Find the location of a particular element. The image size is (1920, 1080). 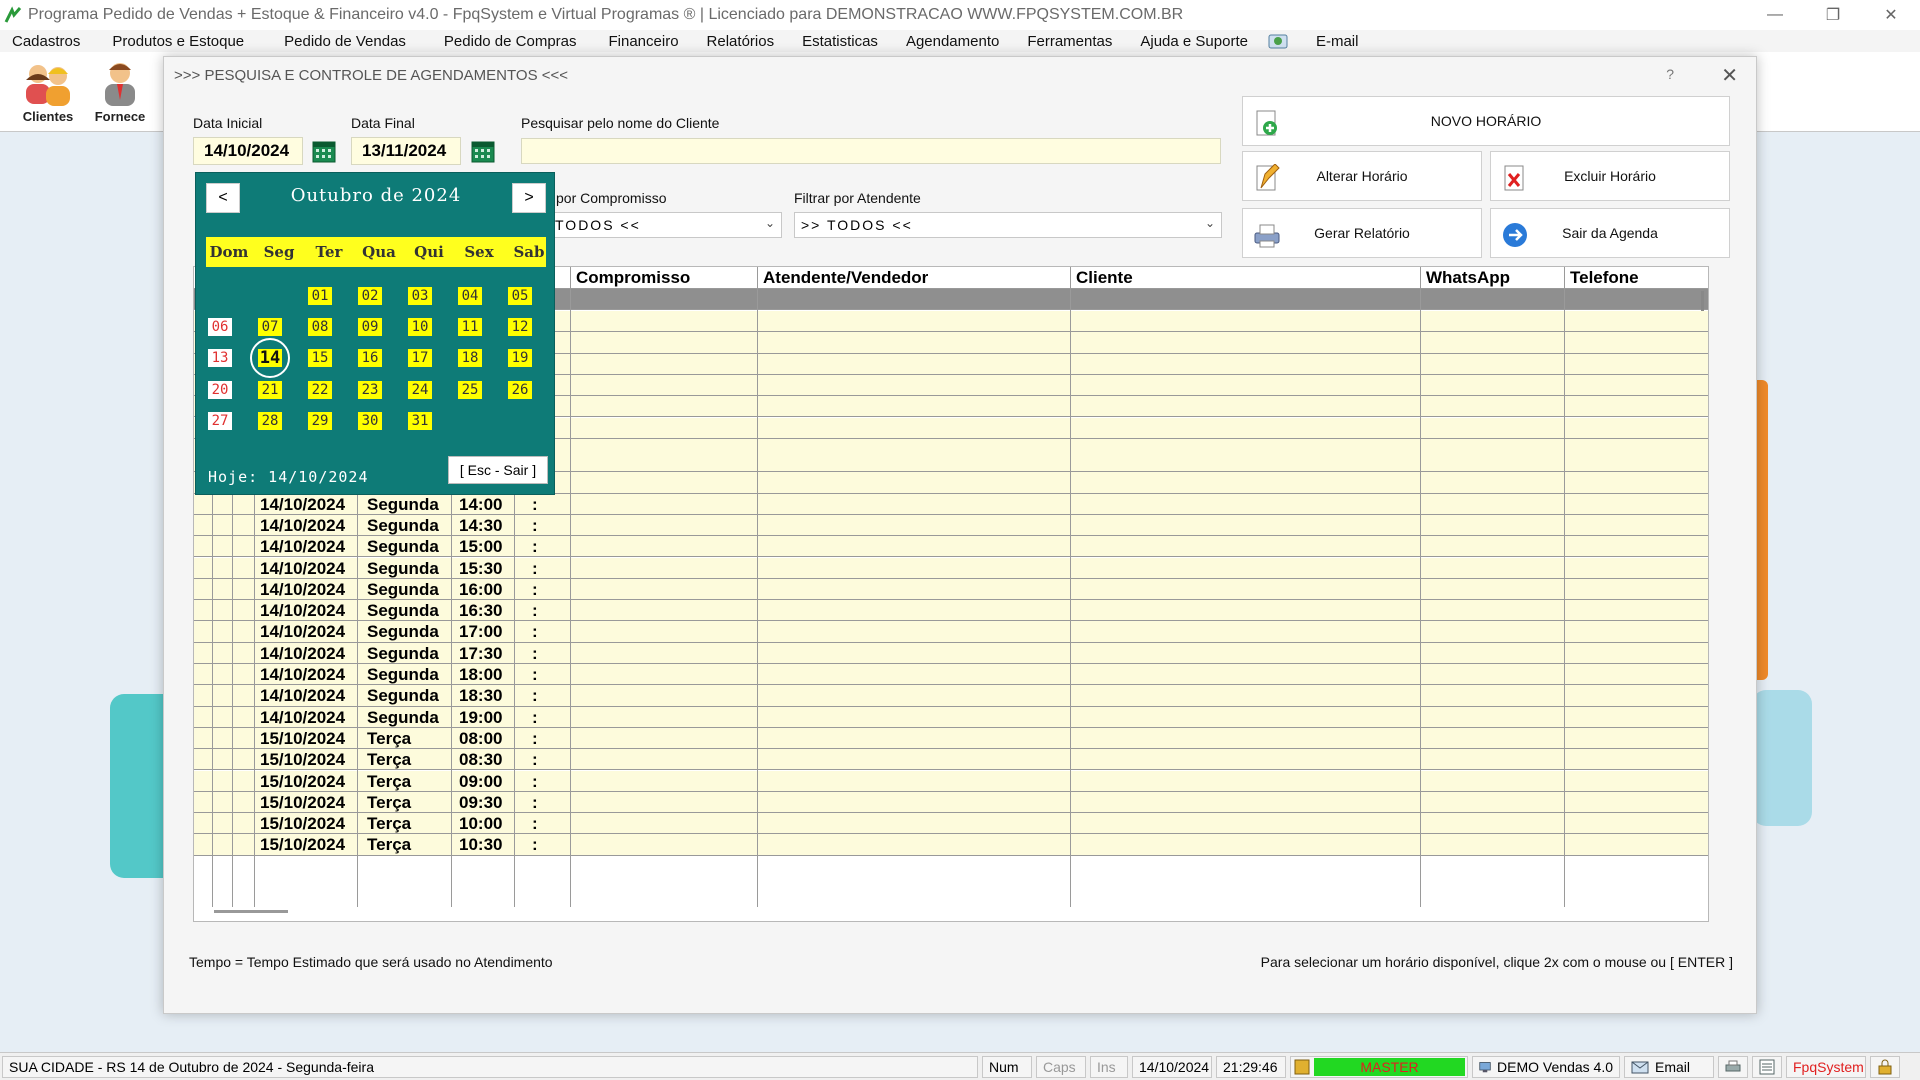

table-row: 14/10/2024 Segunda 16:00: is located at coordinates (951, 589).